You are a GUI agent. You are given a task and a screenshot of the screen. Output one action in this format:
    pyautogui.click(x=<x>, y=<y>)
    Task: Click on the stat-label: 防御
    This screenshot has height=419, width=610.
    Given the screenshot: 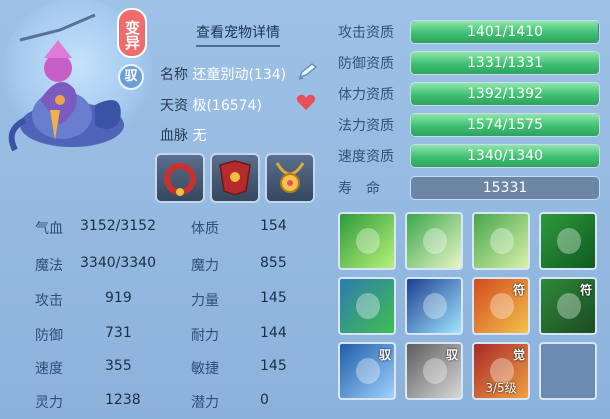 What is the action you would take?
    pyautogui.click(x=49, y=336)
    